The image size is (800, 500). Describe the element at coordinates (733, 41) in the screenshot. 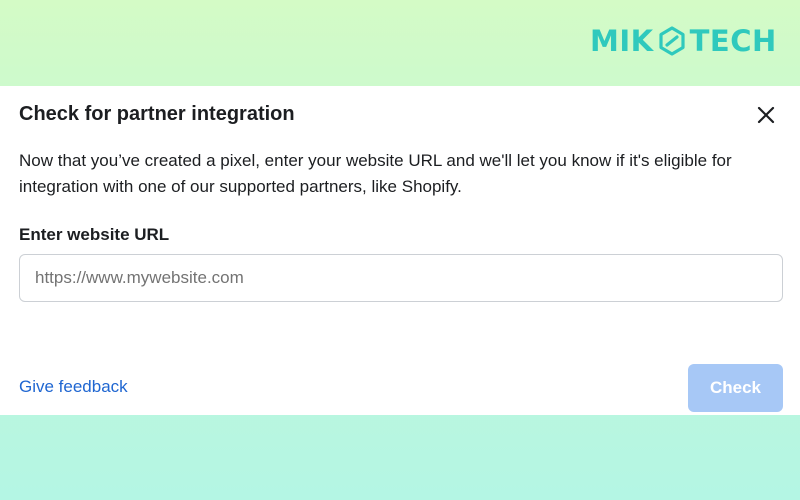

I see `brand-text-right: TECH` at that location.